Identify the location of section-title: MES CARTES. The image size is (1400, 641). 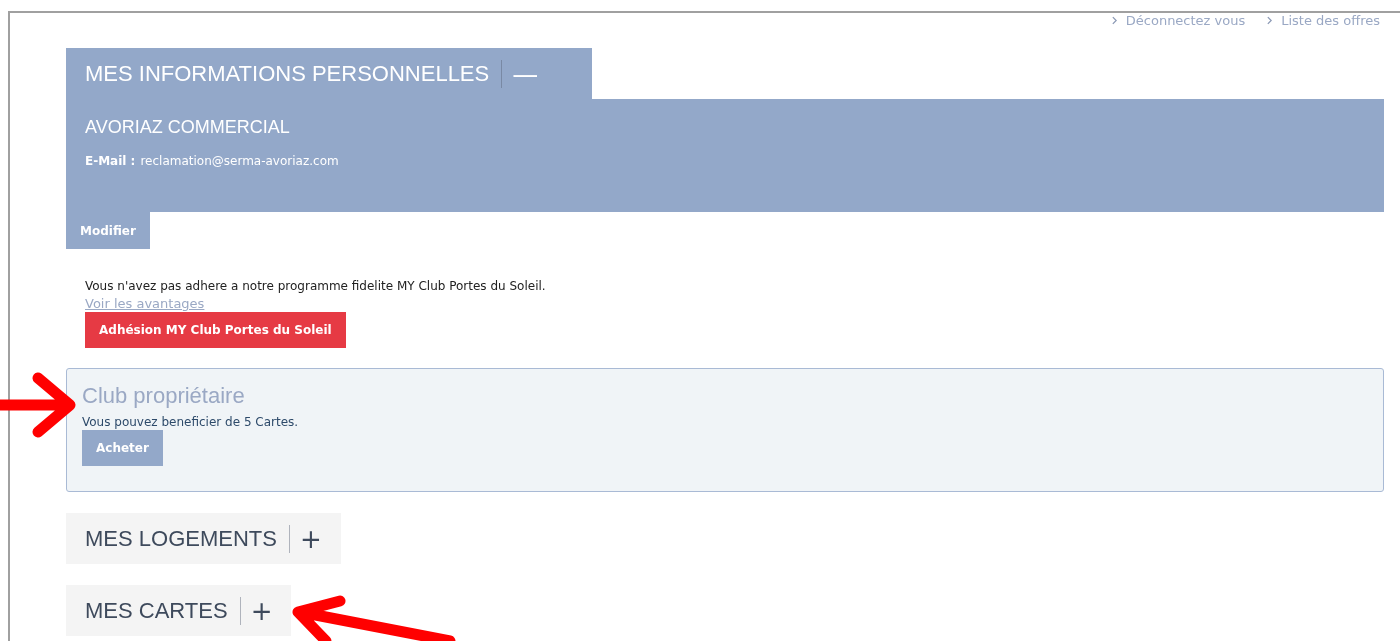
(163, 610).